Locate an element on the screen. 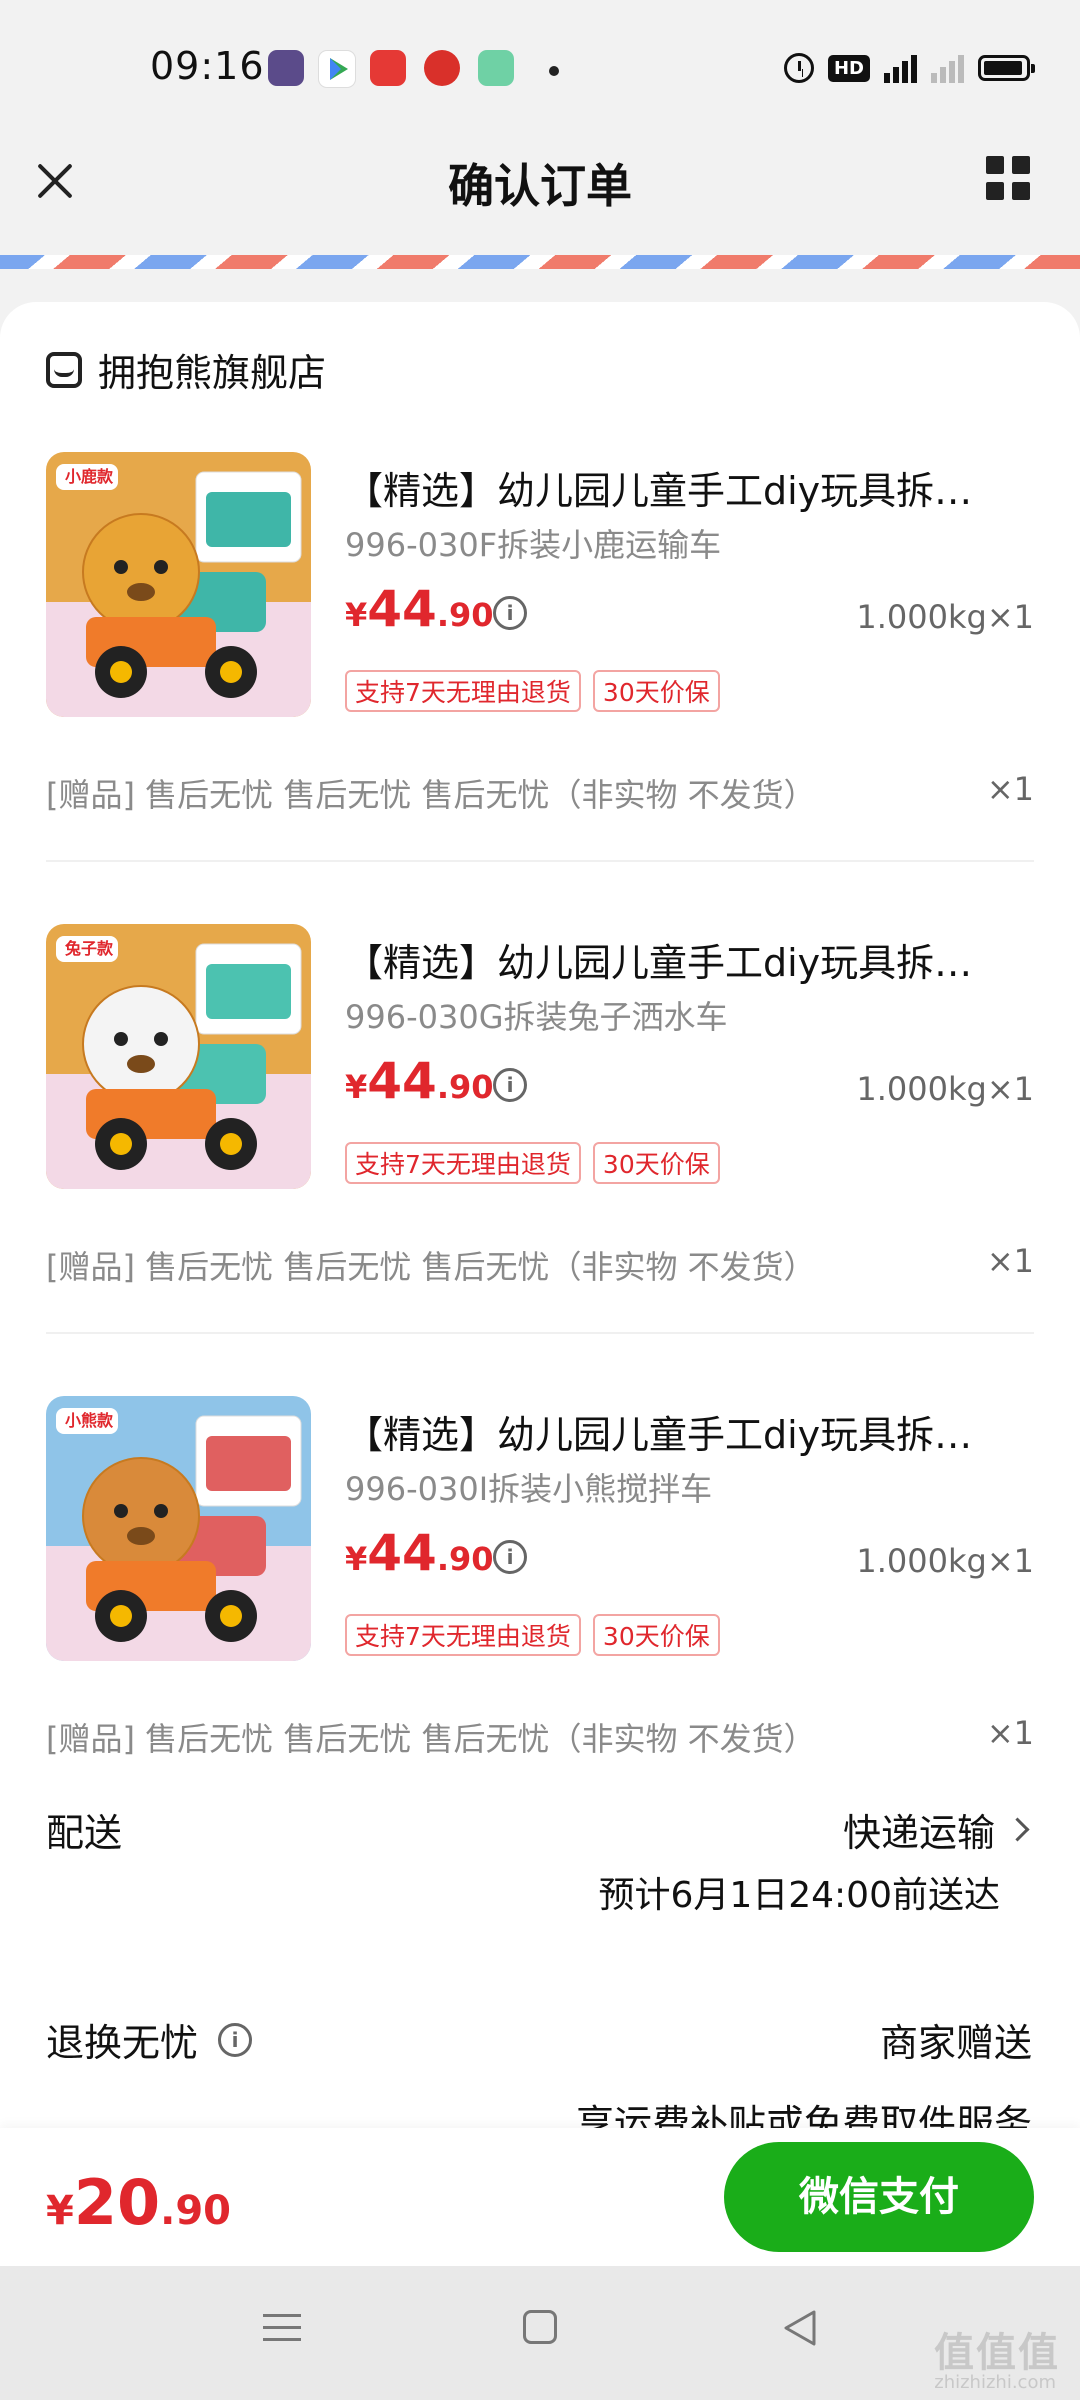 Image resolution: width=1080 pixels, height=2400 pixels. total-decimal: .90 is located at coordinates (195, 2211).